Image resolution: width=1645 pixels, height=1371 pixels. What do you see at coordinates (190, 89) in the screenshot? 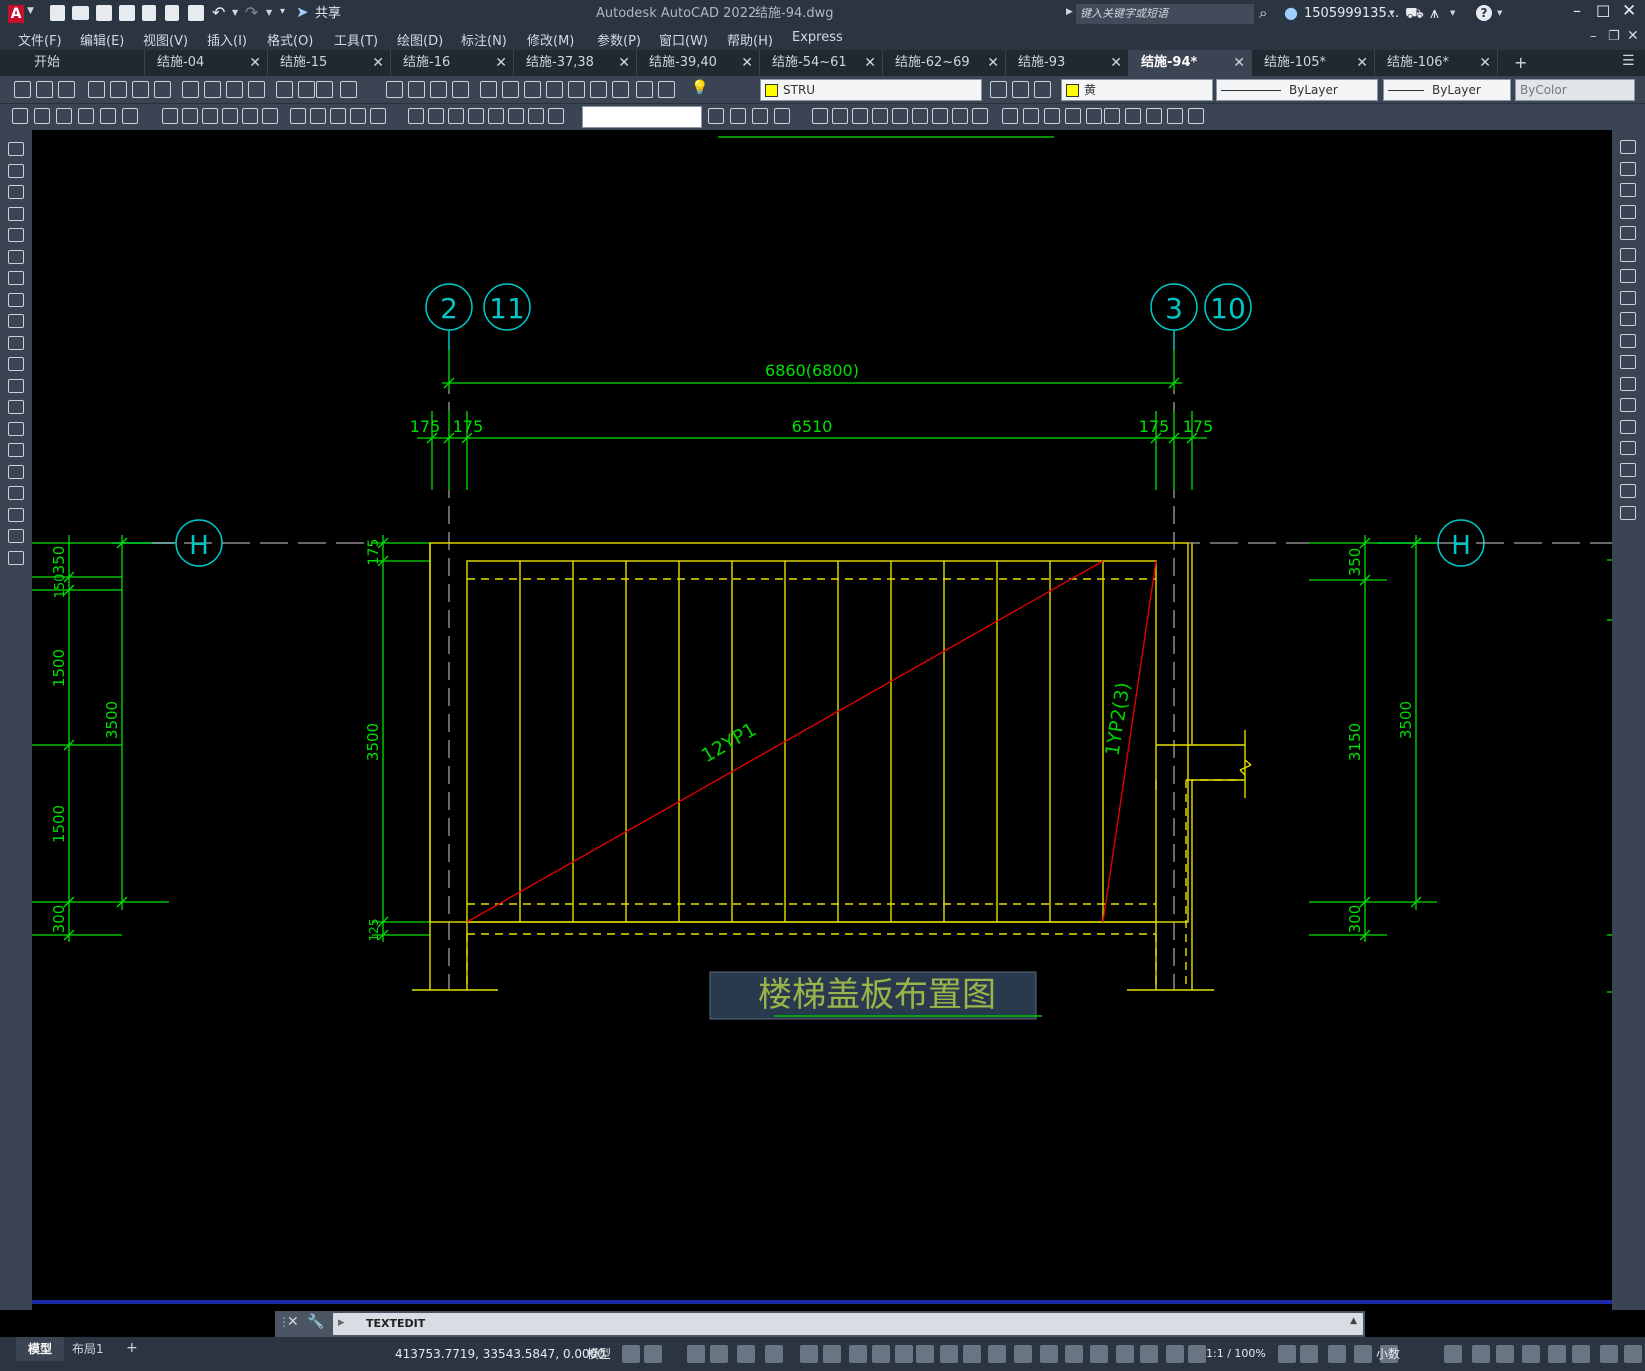
I see `tb1-tool-7-icon` at bounding box center [190, 89].